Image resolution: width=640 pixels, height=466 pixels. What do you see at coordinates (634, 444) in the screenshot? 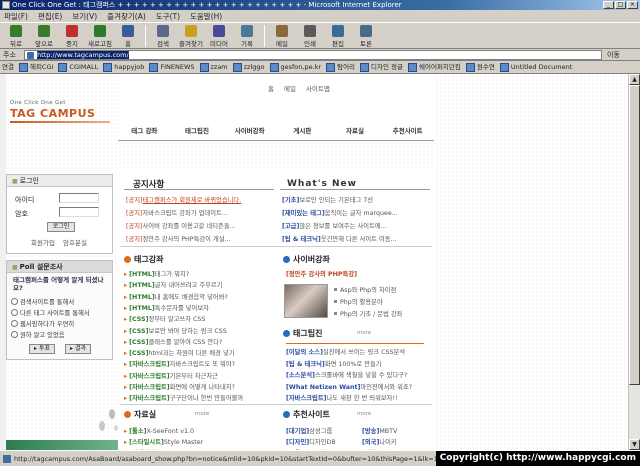
I see `scroll-down-arrow-icon: ▼` at bounding box center [634, 444].